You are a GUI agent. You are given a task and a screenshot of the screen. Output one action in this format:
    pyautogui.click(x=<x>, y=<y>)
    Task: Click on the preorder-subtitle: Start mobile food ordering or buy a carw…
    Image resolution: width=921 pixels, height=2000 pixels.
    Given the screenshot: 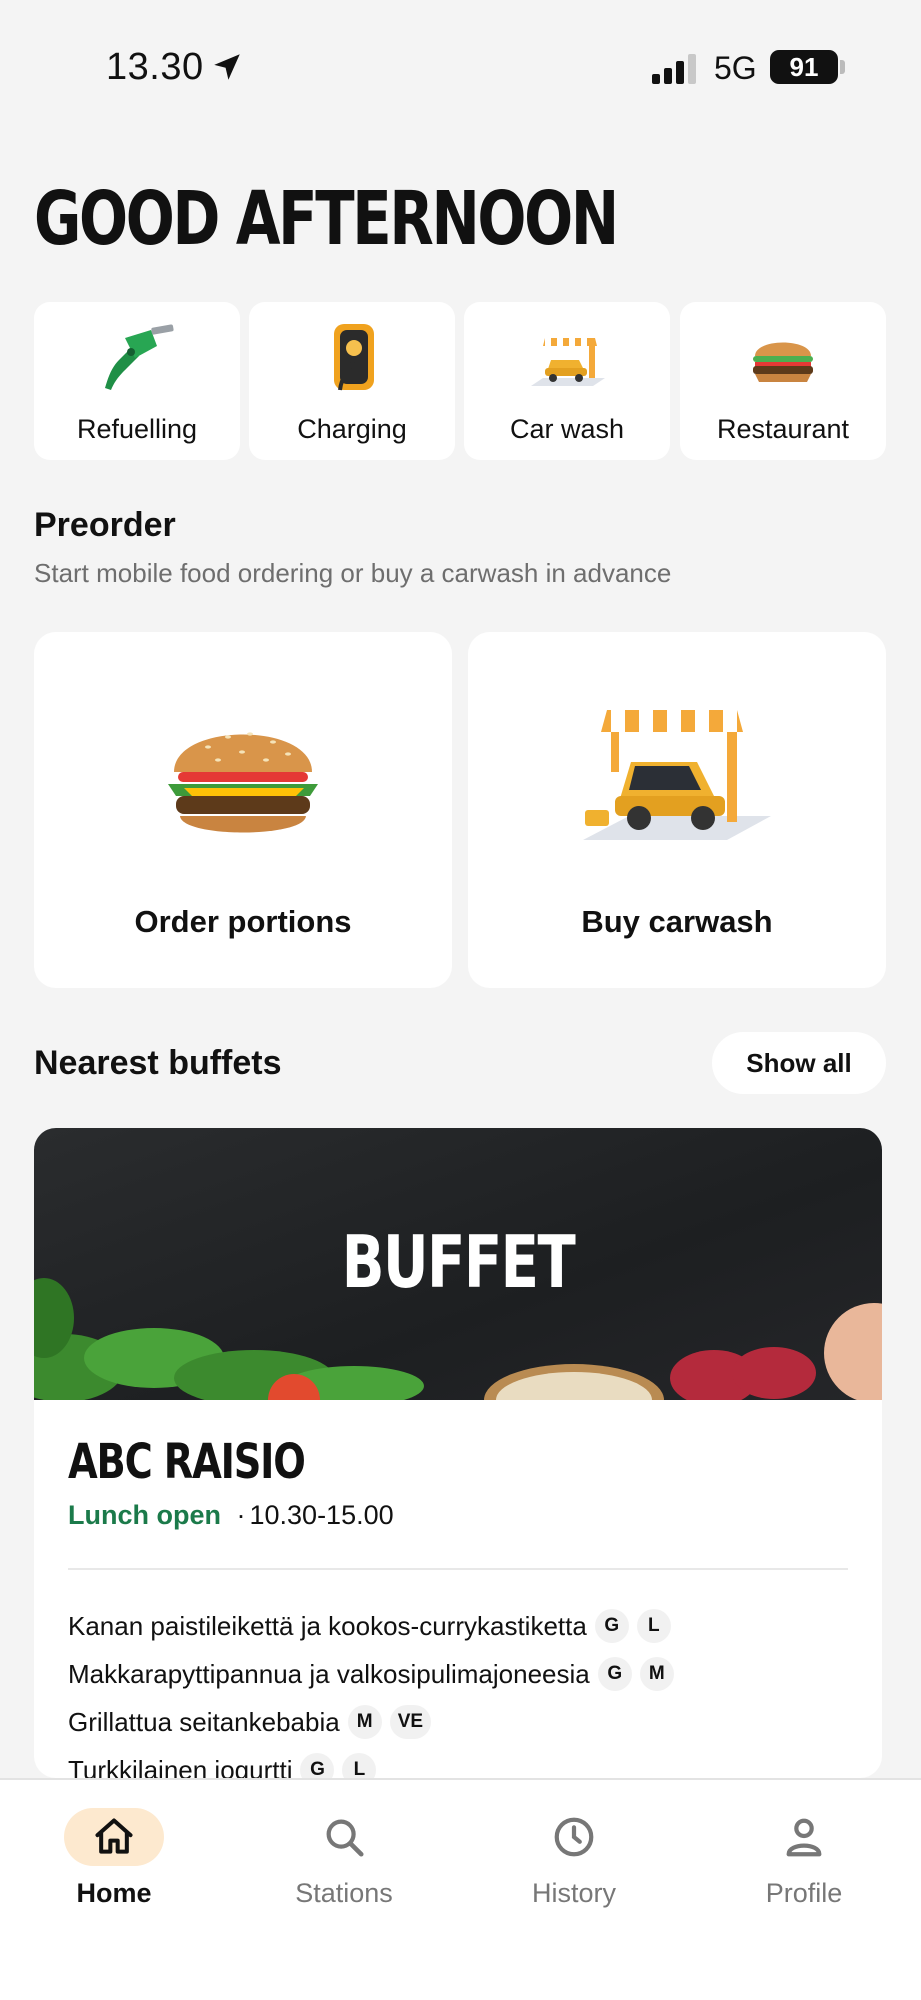 What is the action you would take?
    pyautogui.click(x=353, y=573)
    